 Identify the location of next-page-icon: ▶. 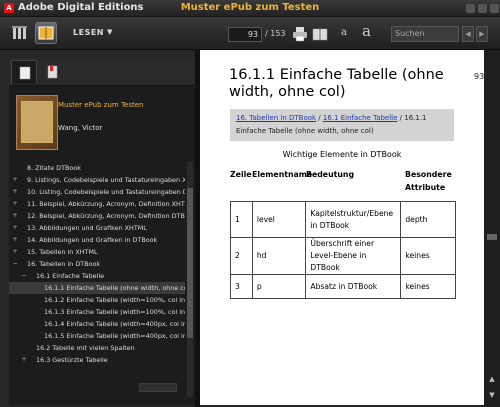
(482, 34).